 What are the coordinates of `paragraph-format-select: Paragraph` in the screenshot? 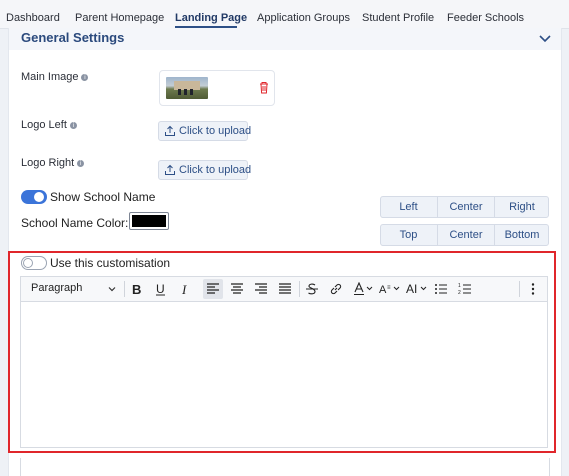 It's located at (72, 289).